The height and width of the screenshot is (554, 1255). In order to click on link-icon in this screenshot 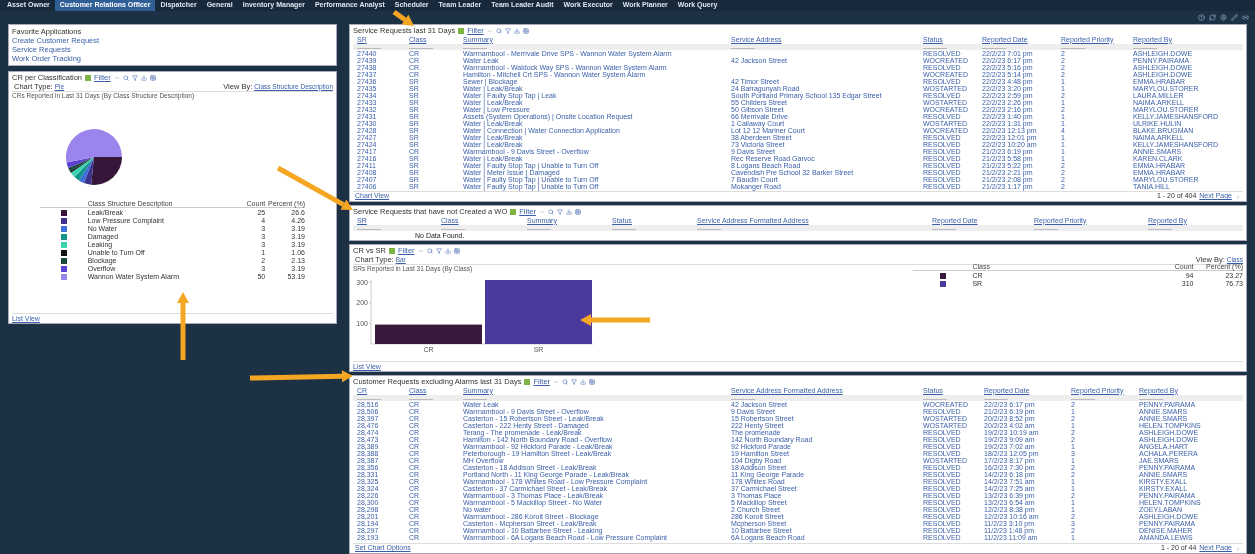, I will do `click(1245, 17)`.